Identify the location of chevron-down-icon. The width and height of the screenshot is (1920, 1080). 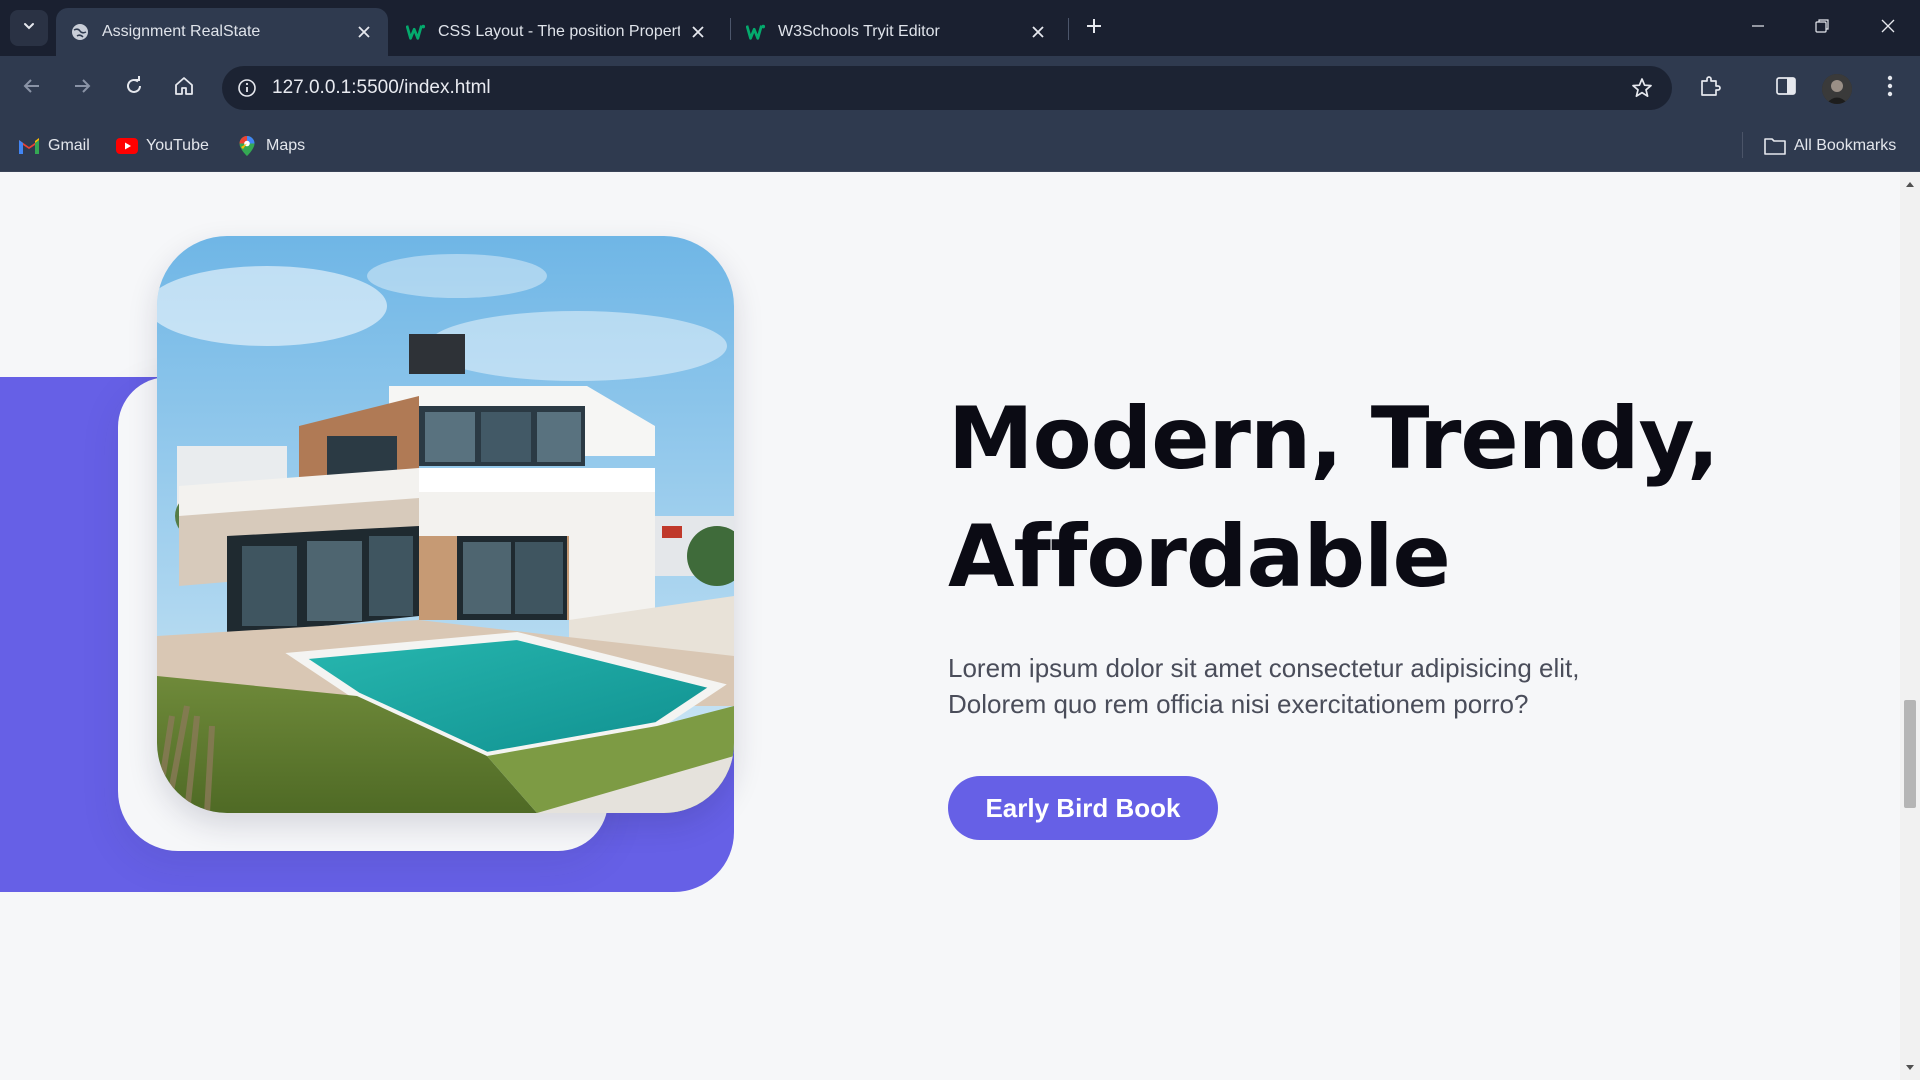
(29, 28).